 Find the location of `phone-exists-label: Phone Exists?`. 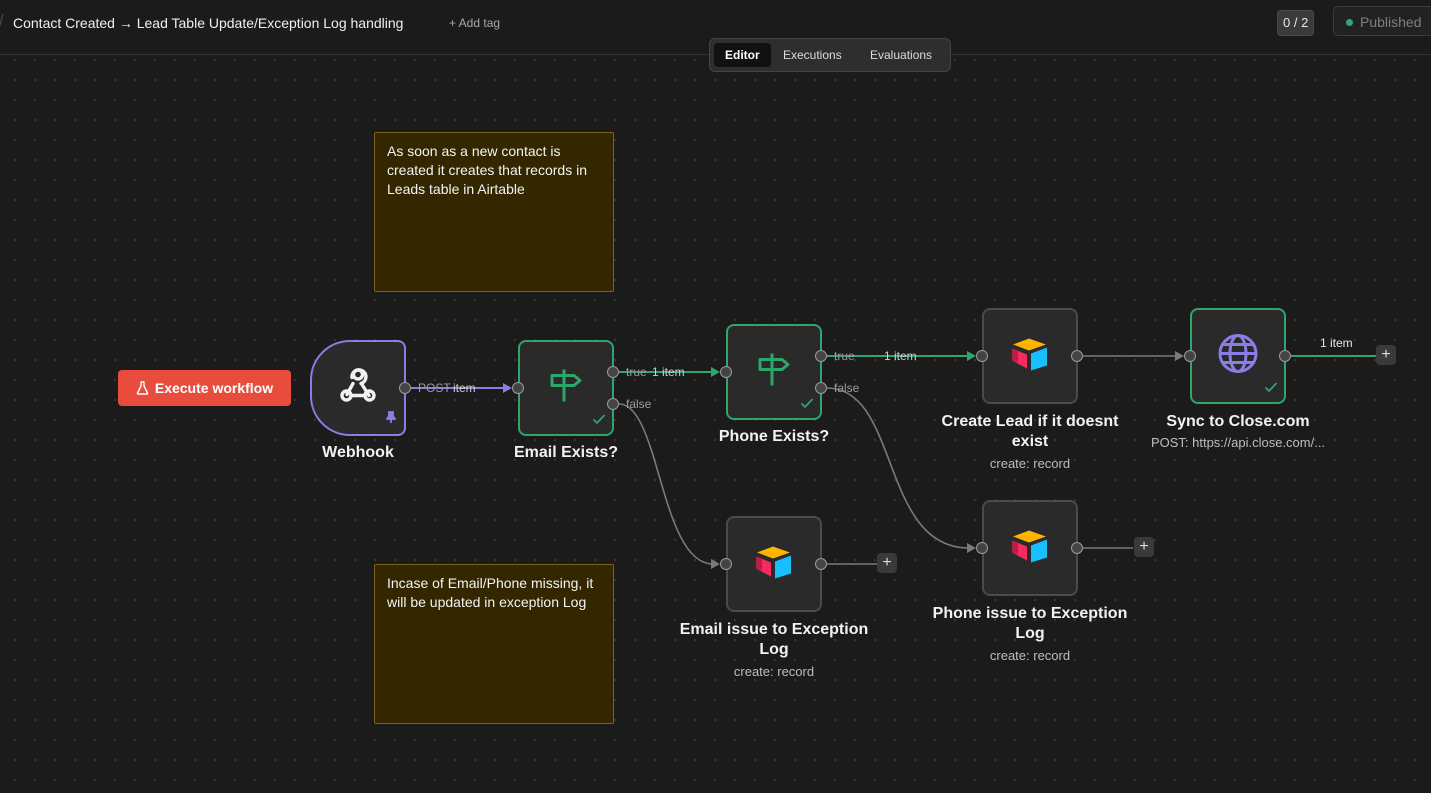

phone-exists-label: Phone Exists? is located at coordinates (774, 436).